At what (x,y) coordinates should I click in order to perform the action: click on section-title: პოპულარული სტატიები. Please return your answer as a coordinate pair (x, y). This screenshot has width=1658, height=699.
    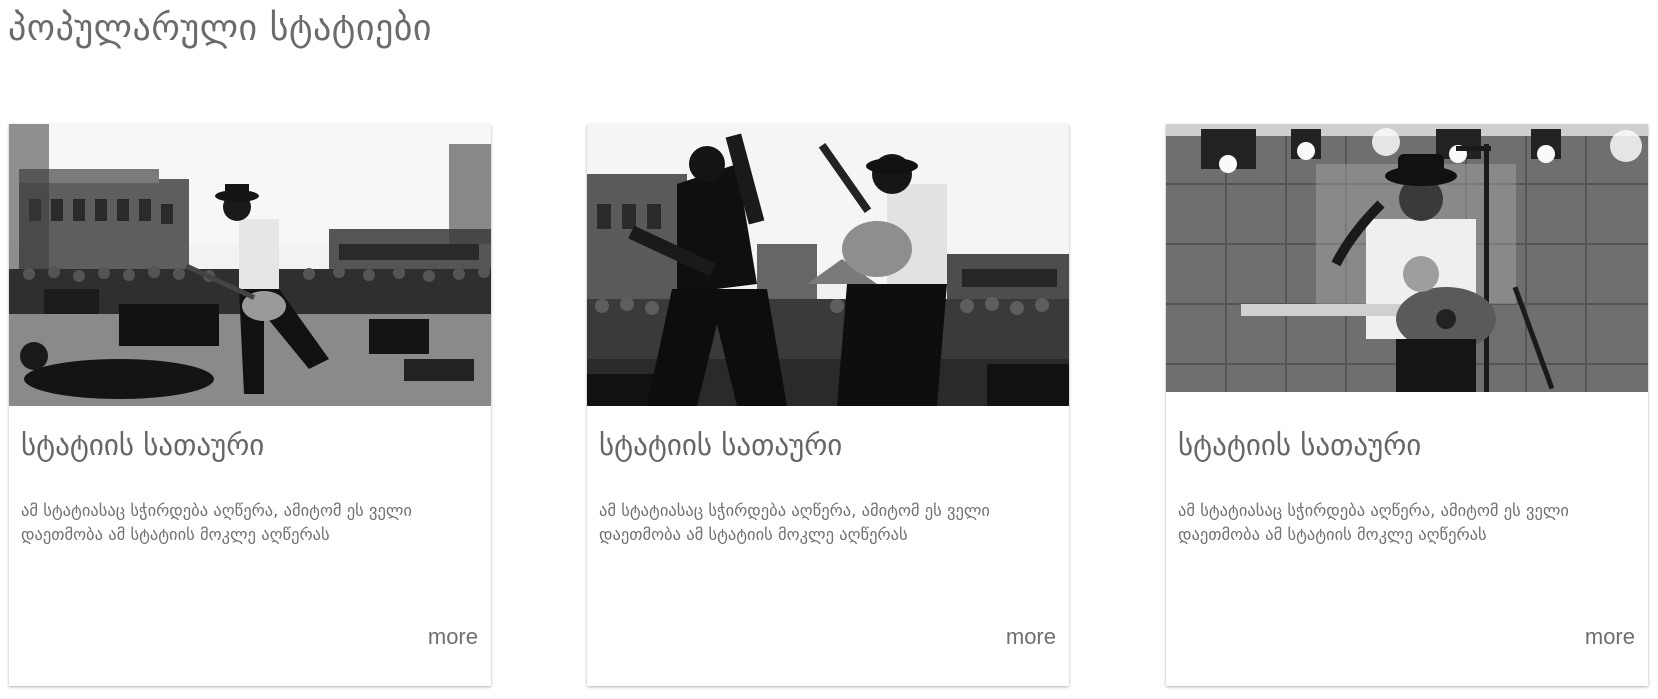
    Looking at the image, I should click on (220, 28).